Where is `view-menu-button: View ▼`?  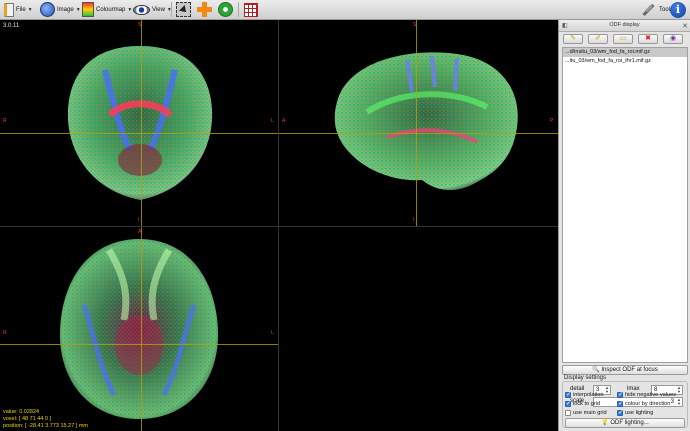 view-menu-button: View ▼ is located at coordinates (152, 9).